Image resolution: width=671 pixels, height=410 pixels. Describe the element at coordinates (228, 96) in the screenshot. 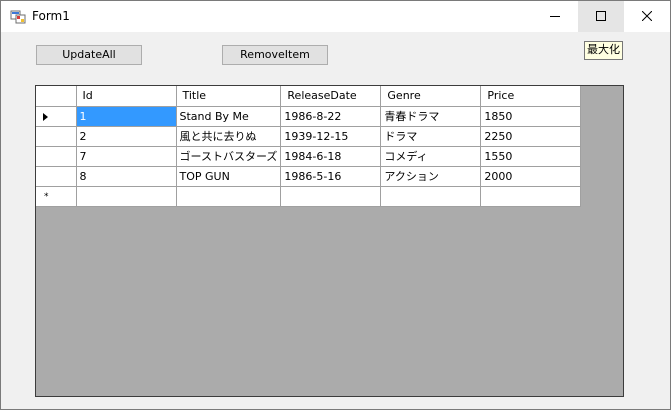

I see `column-header-title: Title` at that location.